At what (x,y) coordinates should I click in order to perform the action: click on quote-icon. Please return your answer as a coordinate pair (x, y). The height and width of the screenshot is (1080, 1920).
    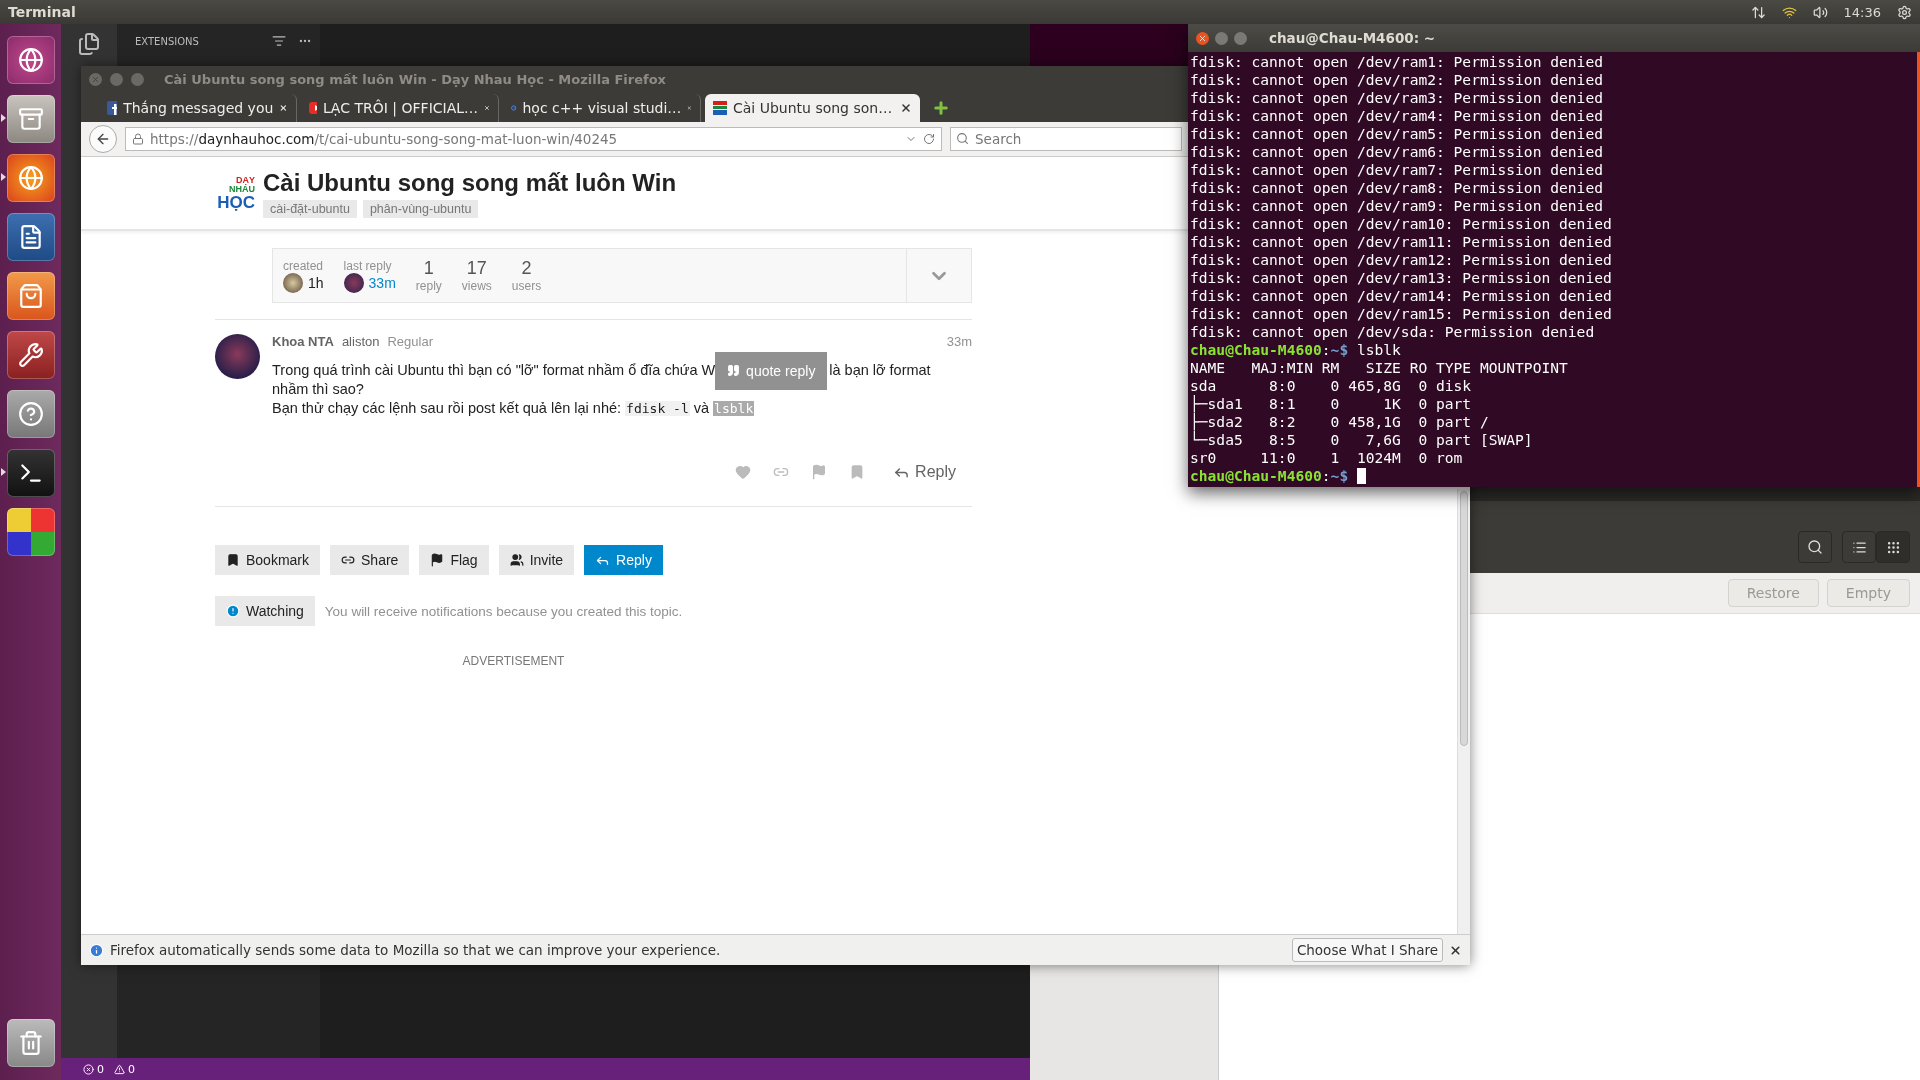
    Looking at the image, I should click on (734, 370).